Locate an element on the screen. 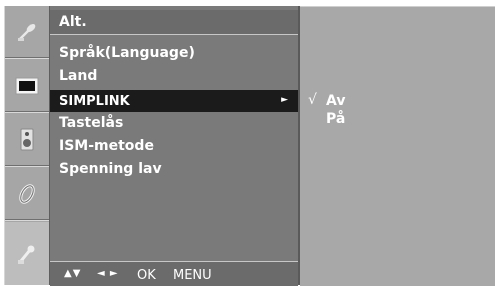 The height and width of the screenshot is (286, 495). menu-item-label: Spenning lav is located at coordinates (110, 169).